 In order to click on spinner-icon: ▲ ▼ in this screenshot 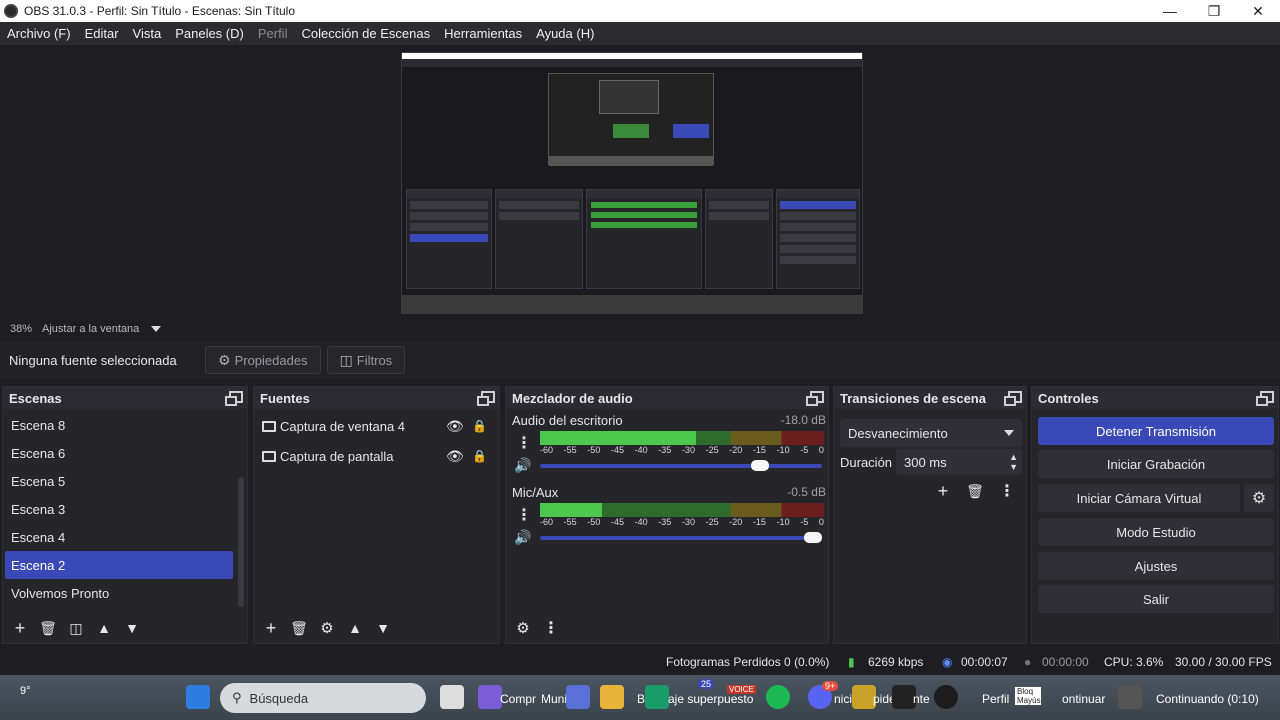, I will do `click(1013, 462)`.